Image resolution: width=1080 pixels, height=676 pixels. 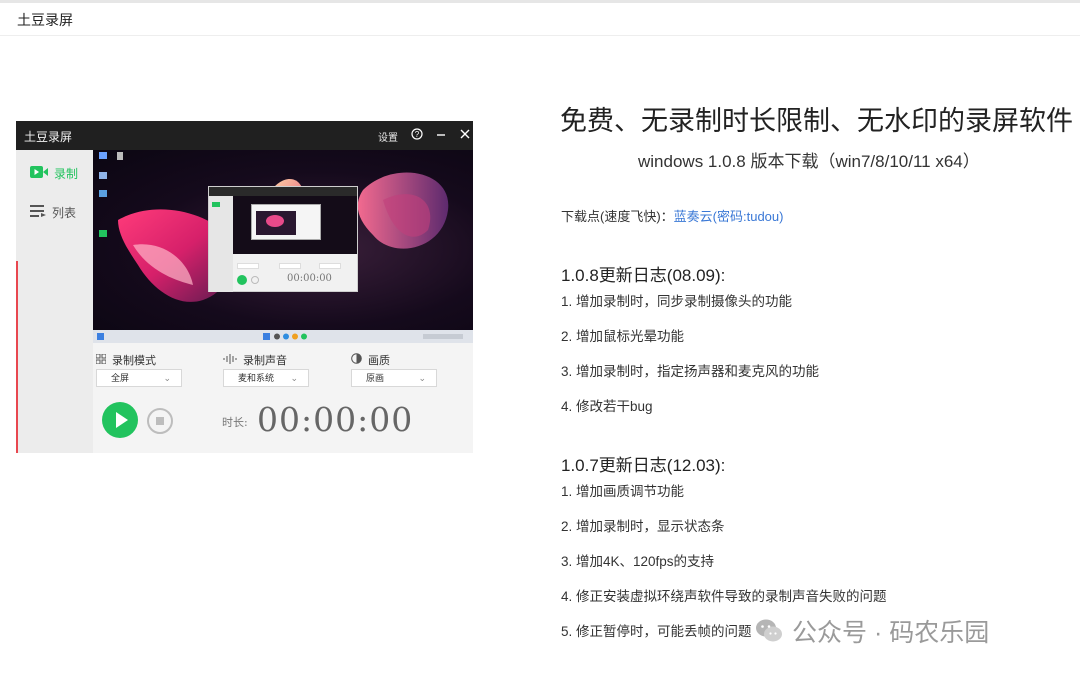 What do you see at coordinates (54, 301) in the screenshot?
I see `app-sidebar: 录制 列表` at bounding box center [54, 301].